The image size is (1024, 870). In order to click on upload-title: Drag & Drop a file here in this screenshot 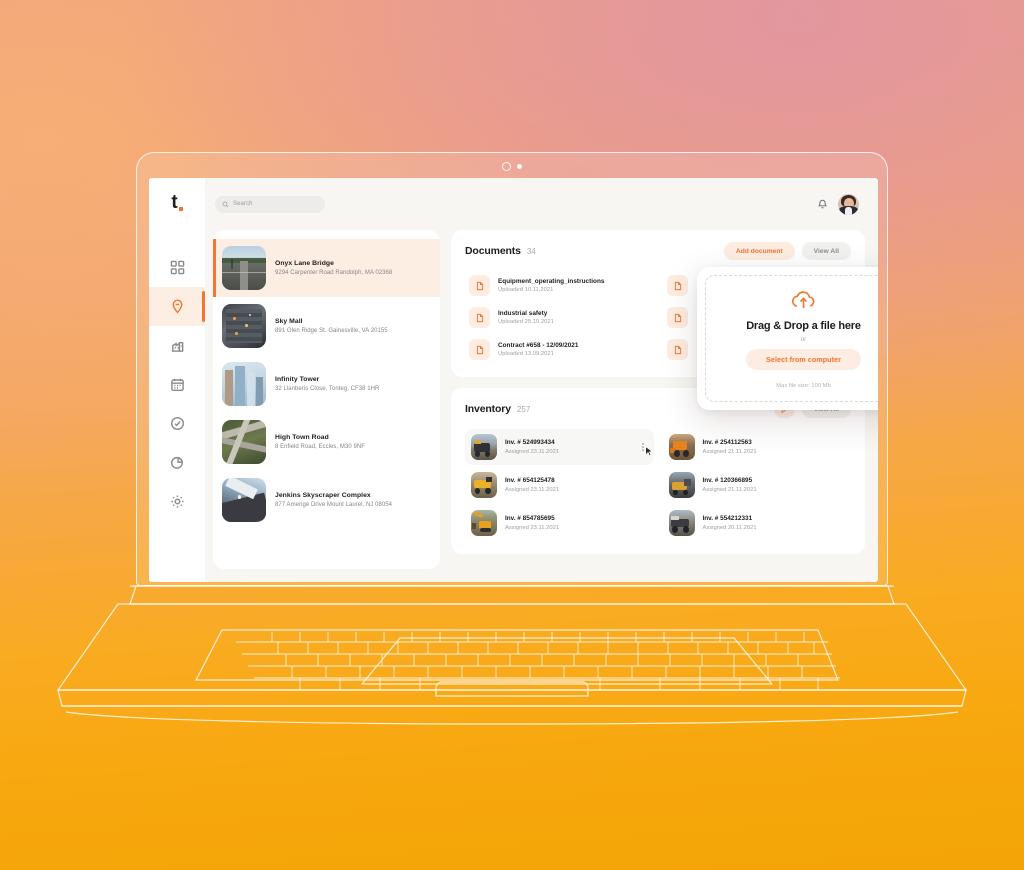, I will do `click(803, 325)`.